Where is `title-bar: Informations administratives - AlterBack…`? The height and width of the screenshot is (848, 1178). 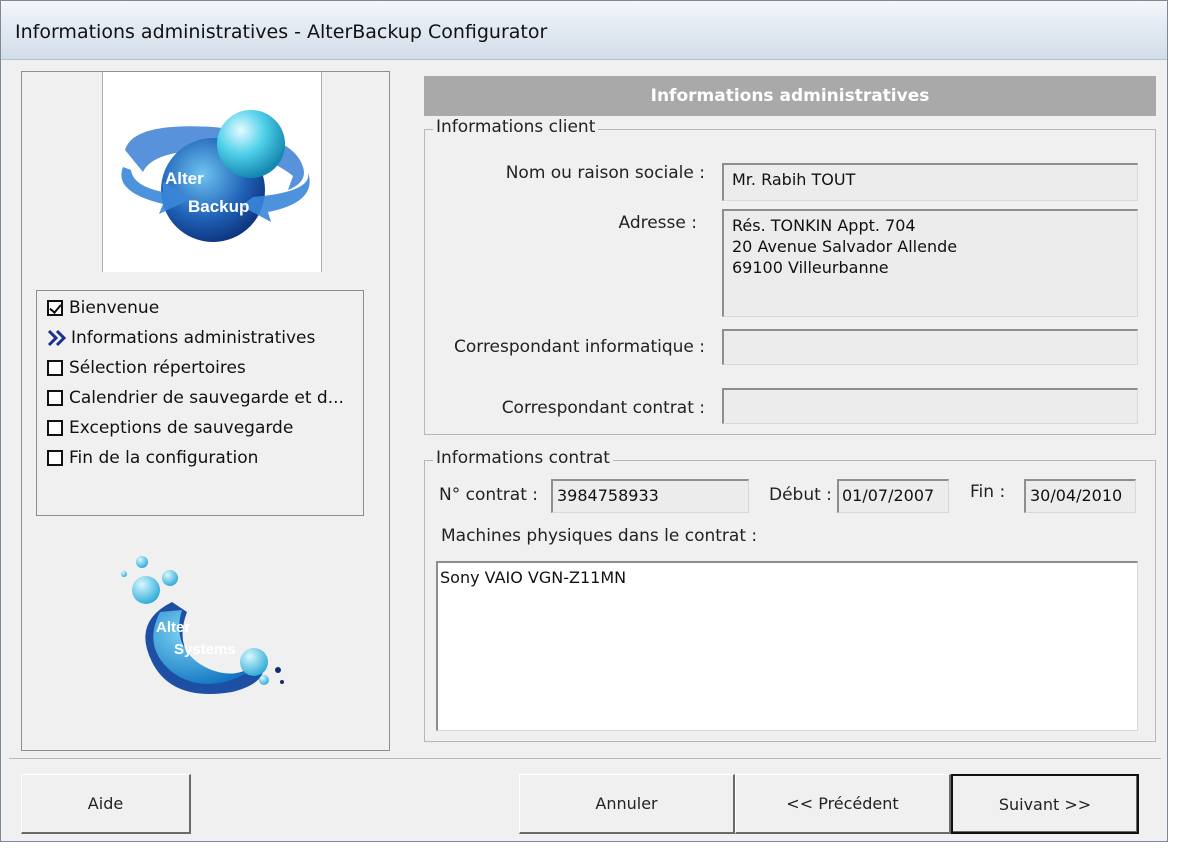
title-bar: Informations administratives - AlterBack… is located at coordinates (584, 30).